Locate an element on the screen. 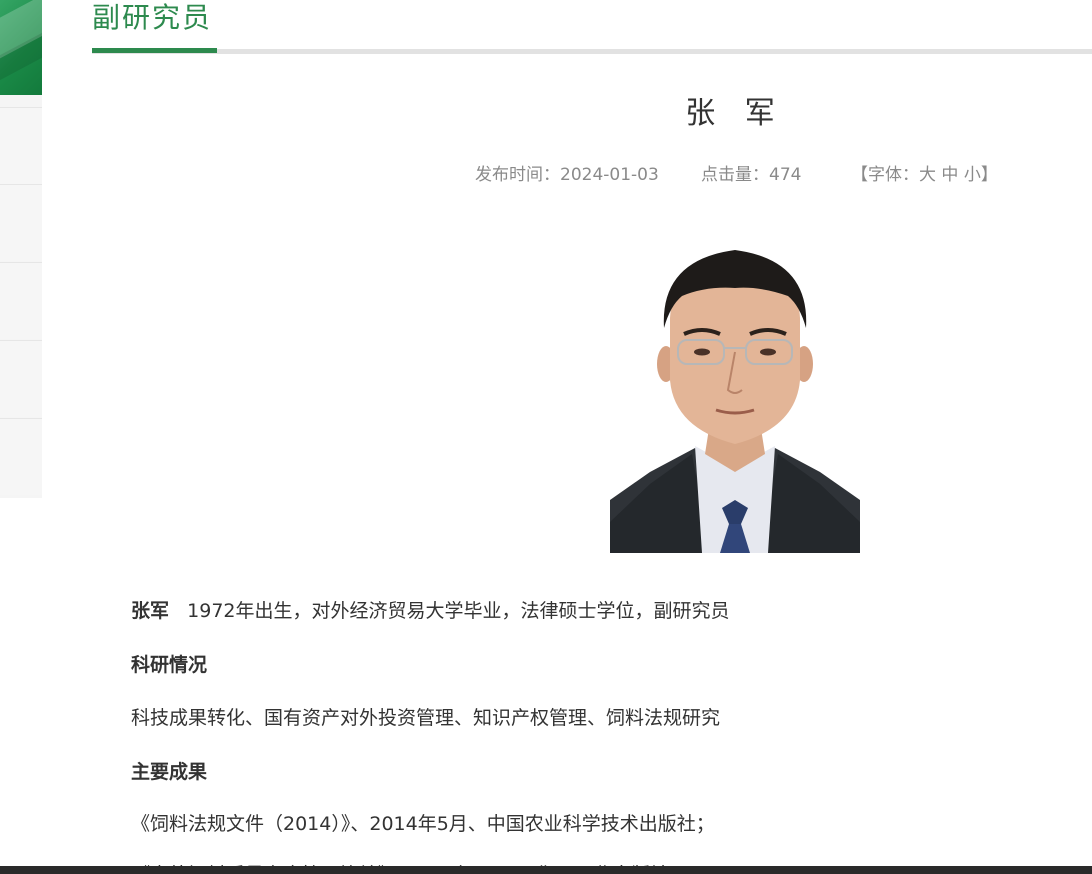 This screenshot has width=1092, height=874. font-size-large-link: 大 is located at coordinates (927, 175).